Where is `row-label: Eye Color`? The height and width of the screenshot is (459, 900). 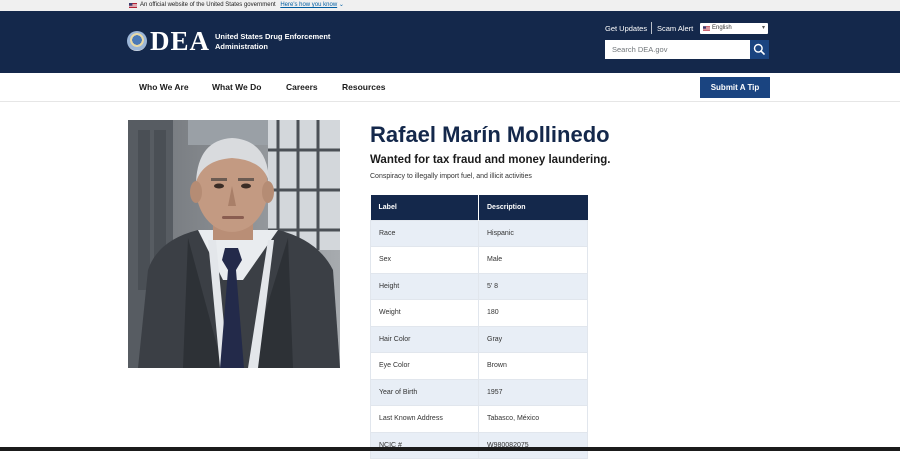 row-label: Eye Color is located at coordinates (424, 366).